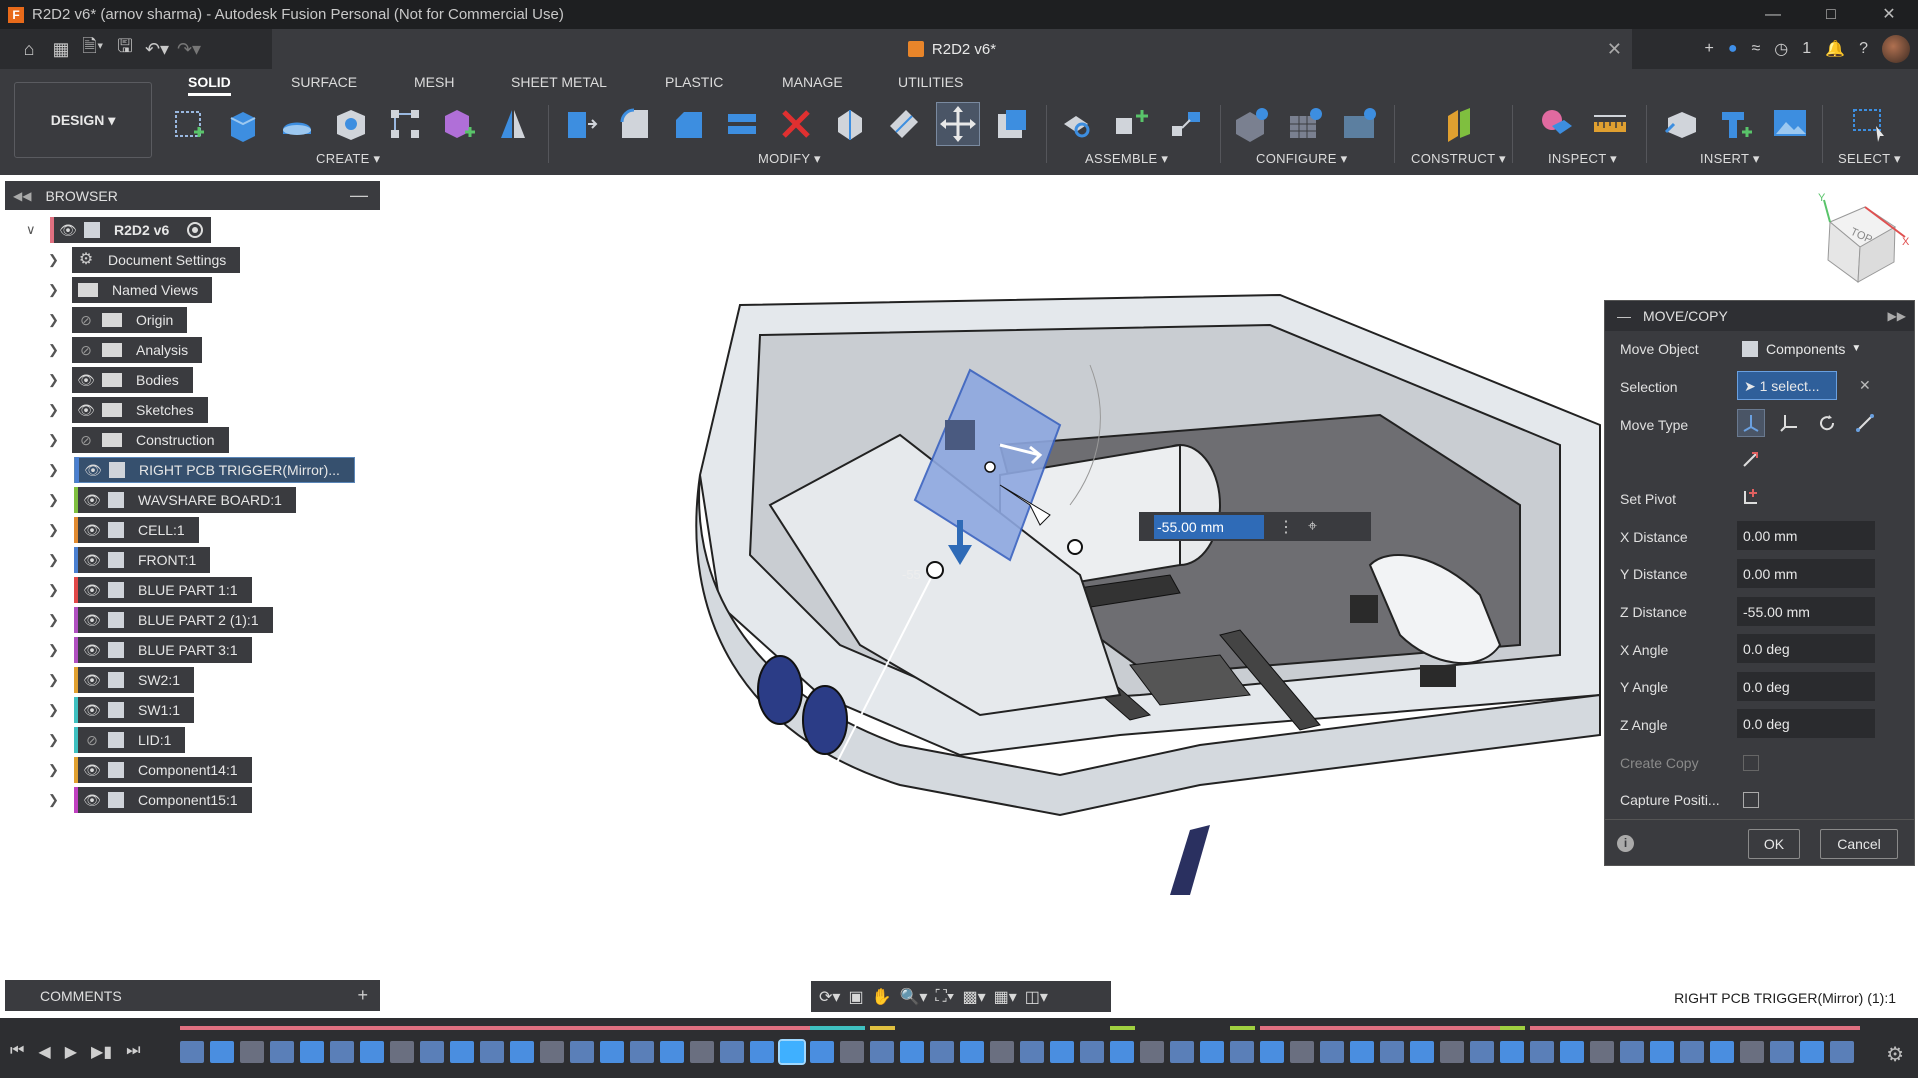 This screenshot has height=1078, width=1918. What do you see at coordinates (142, 290) in the screenshot?
I see `browser-node: Named Views` at bounding box center [142, 290].